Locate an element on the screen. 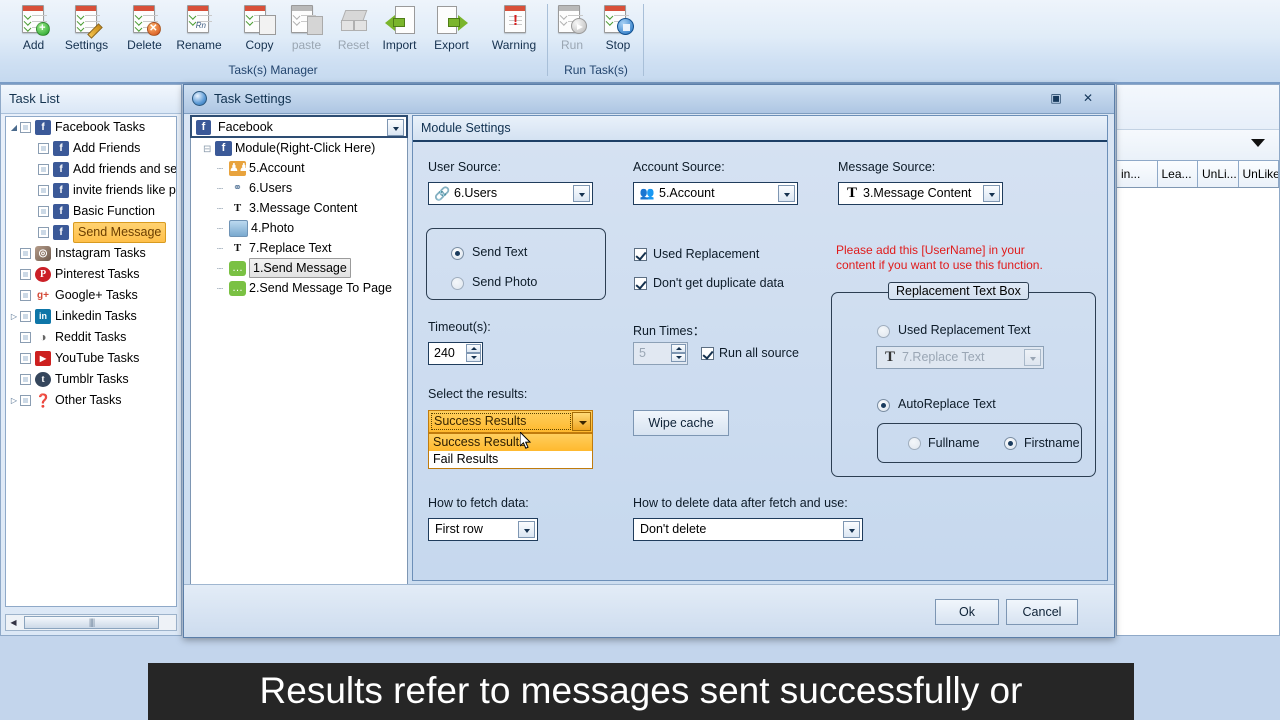 This screenshot has height=720, width=1280. used-replacement-checkbox is located at coordinates (640, 254).